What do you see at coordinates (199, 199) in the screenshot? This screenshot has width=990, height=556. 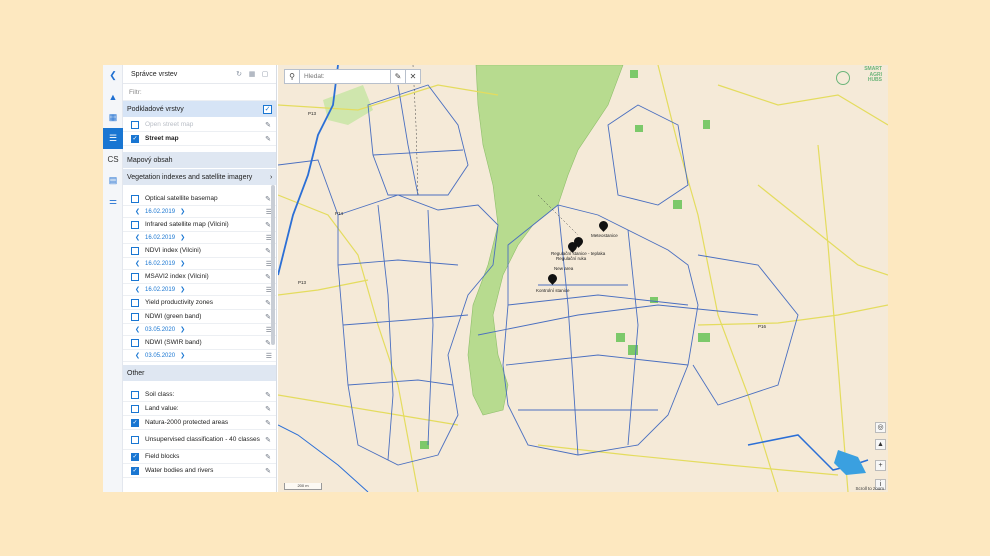 I see `layer-row: Optical satellite basemap ✎` at bounding box center [199, 199].